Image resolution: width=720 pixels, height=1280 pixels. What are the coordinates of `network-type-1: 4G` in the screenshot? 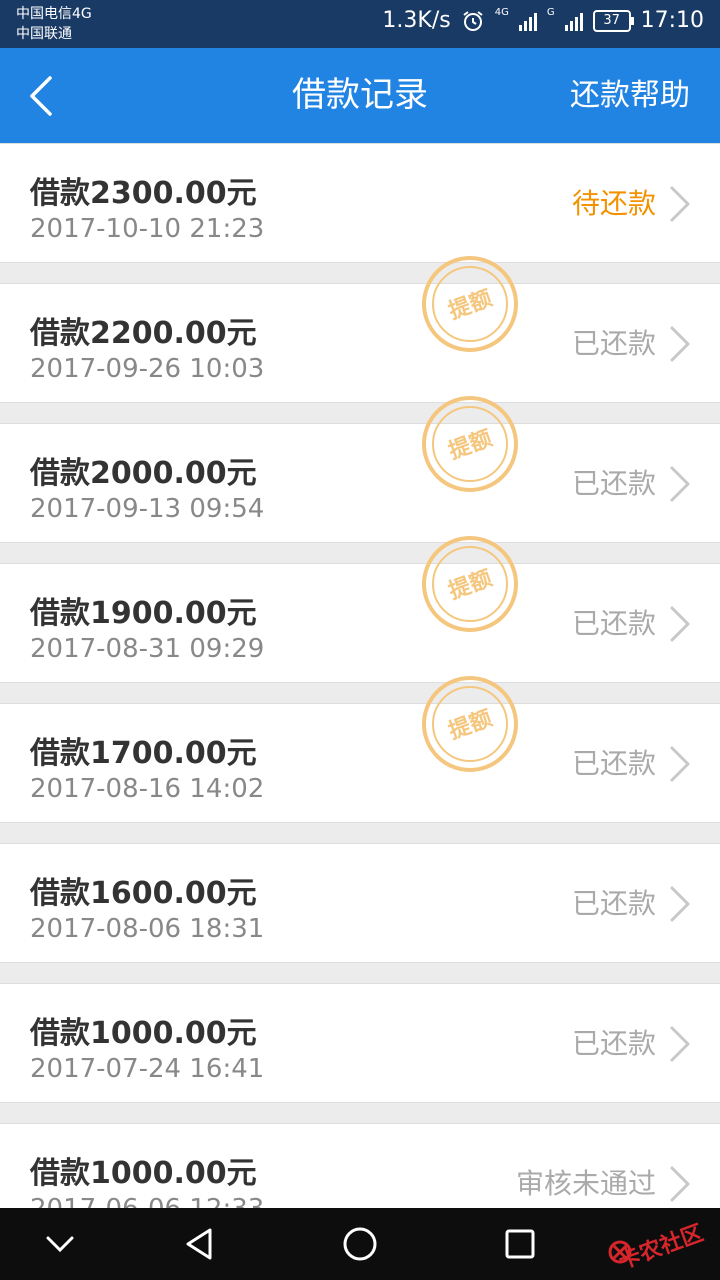 It's located at (501, 12).